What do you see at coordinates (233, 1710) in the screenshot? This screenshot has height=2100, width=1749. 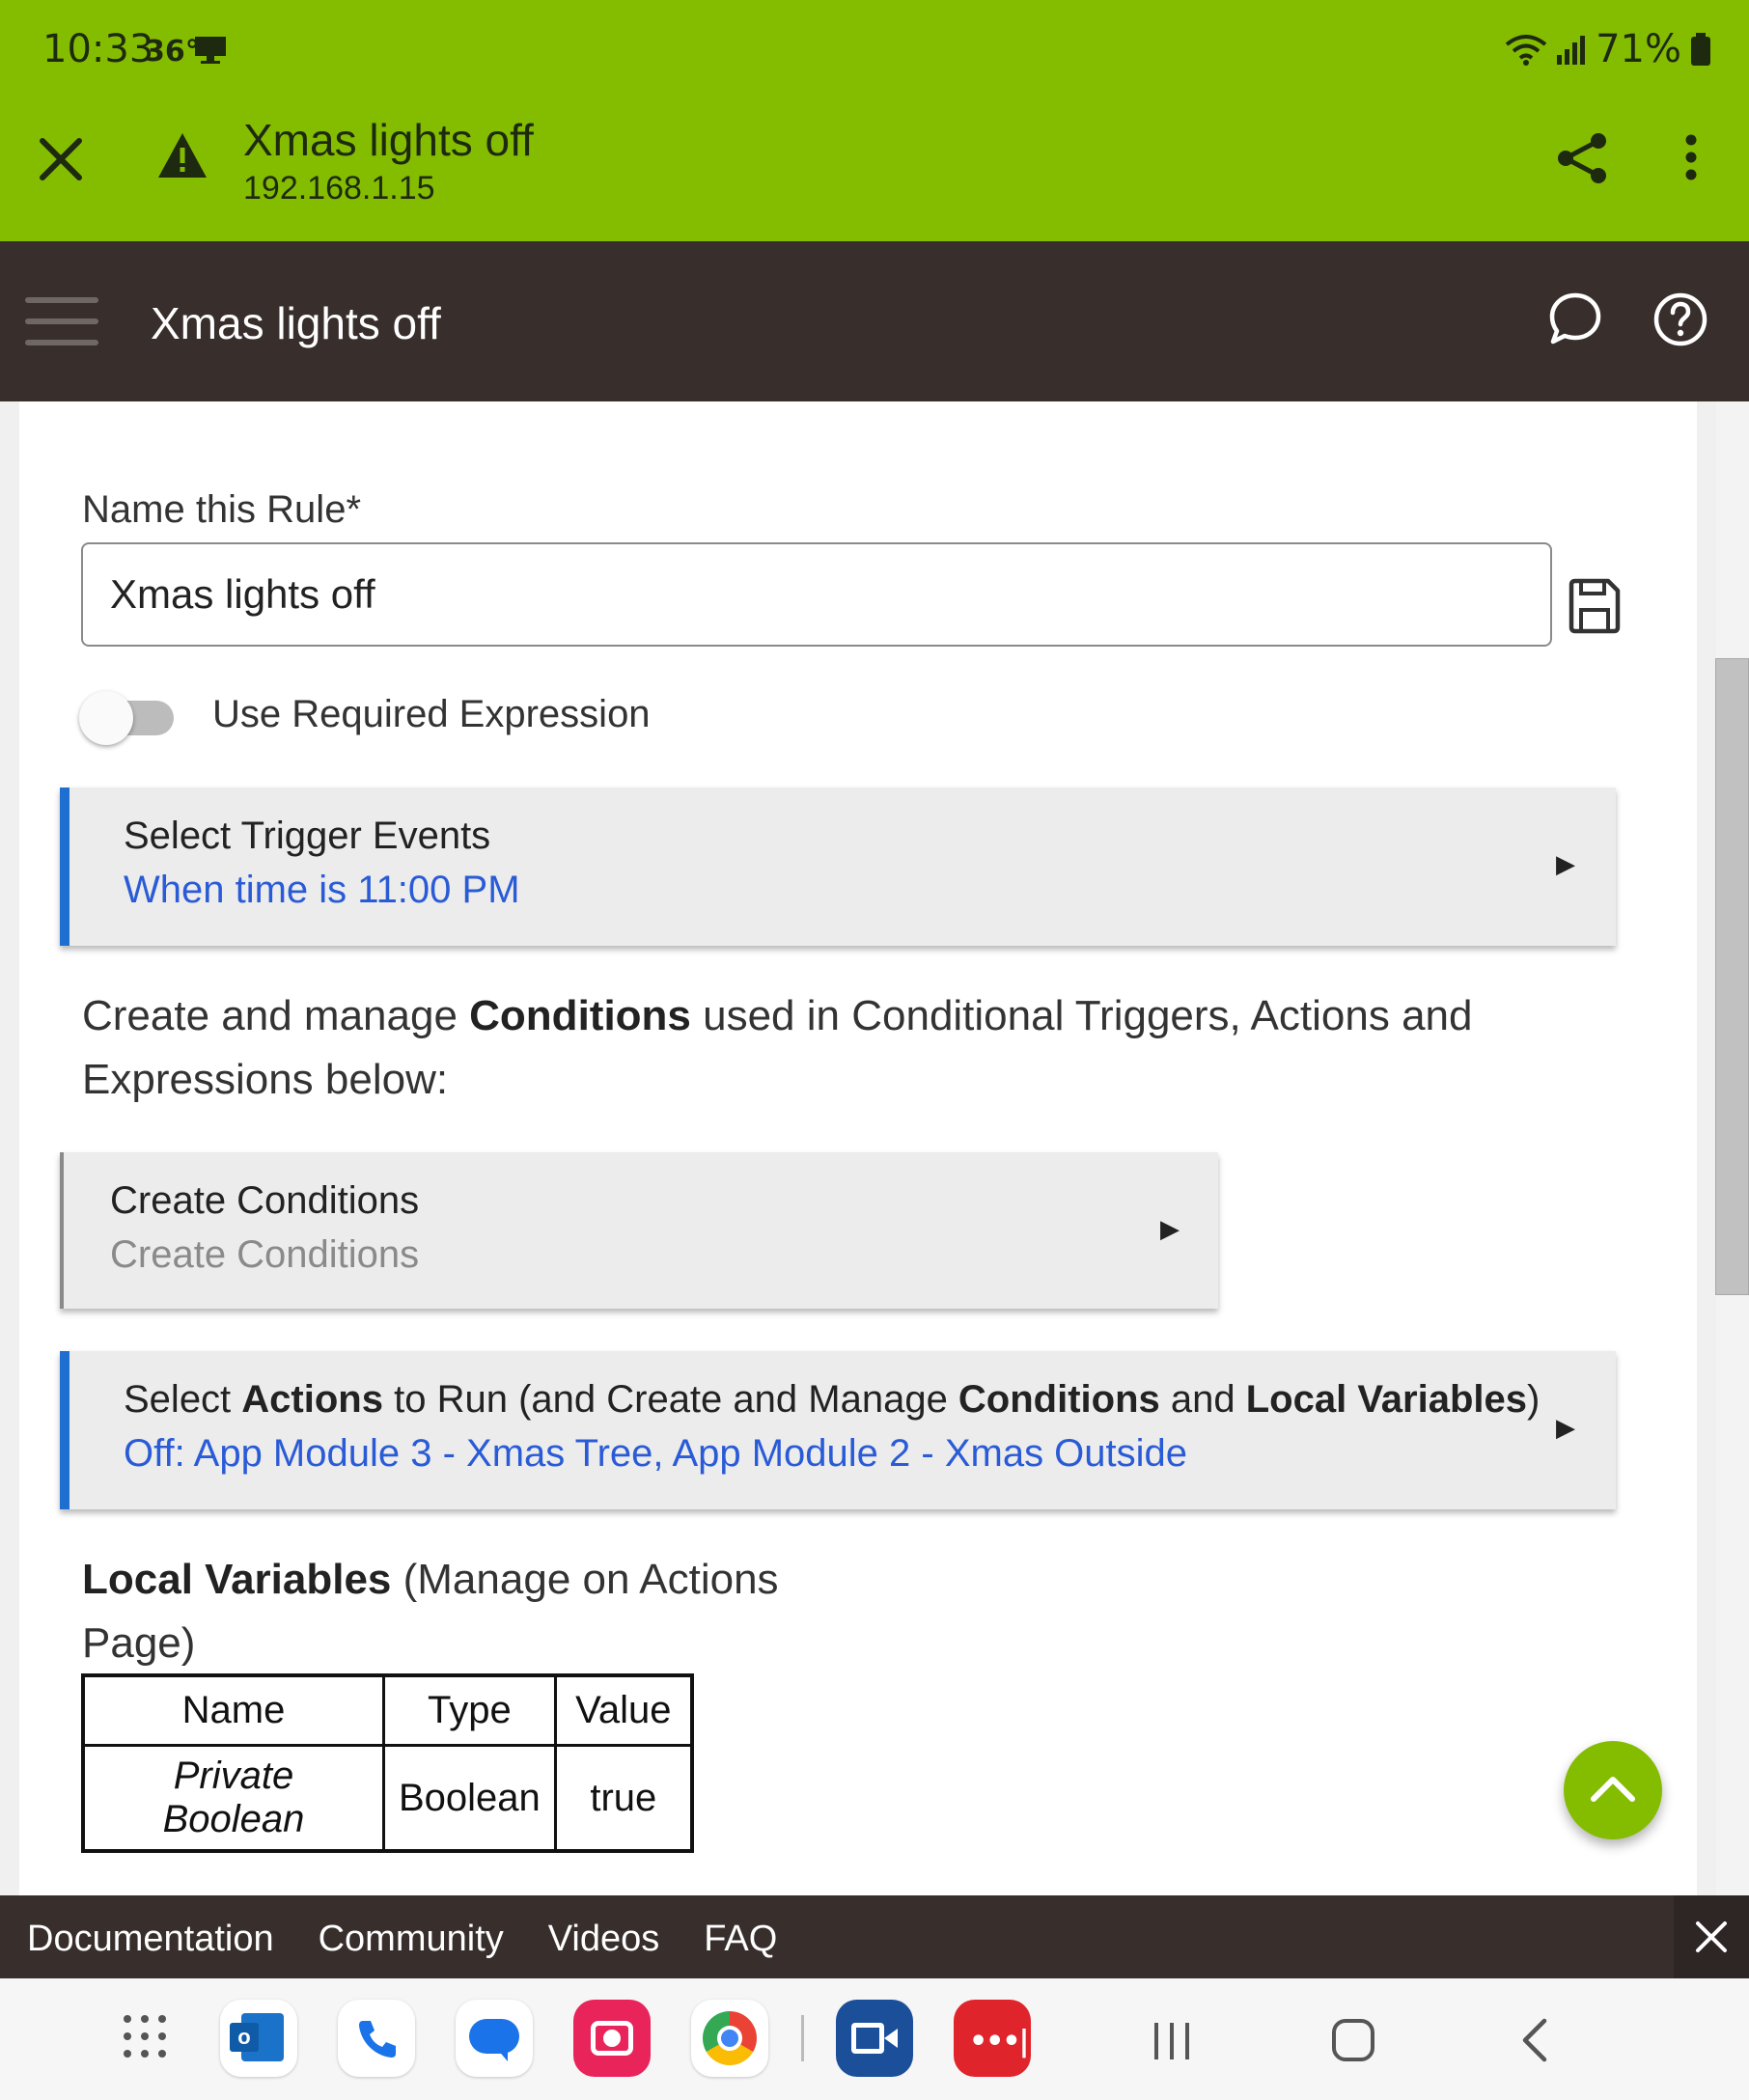 I see `column-header-name: Name` at bounding box center [233, 1710].